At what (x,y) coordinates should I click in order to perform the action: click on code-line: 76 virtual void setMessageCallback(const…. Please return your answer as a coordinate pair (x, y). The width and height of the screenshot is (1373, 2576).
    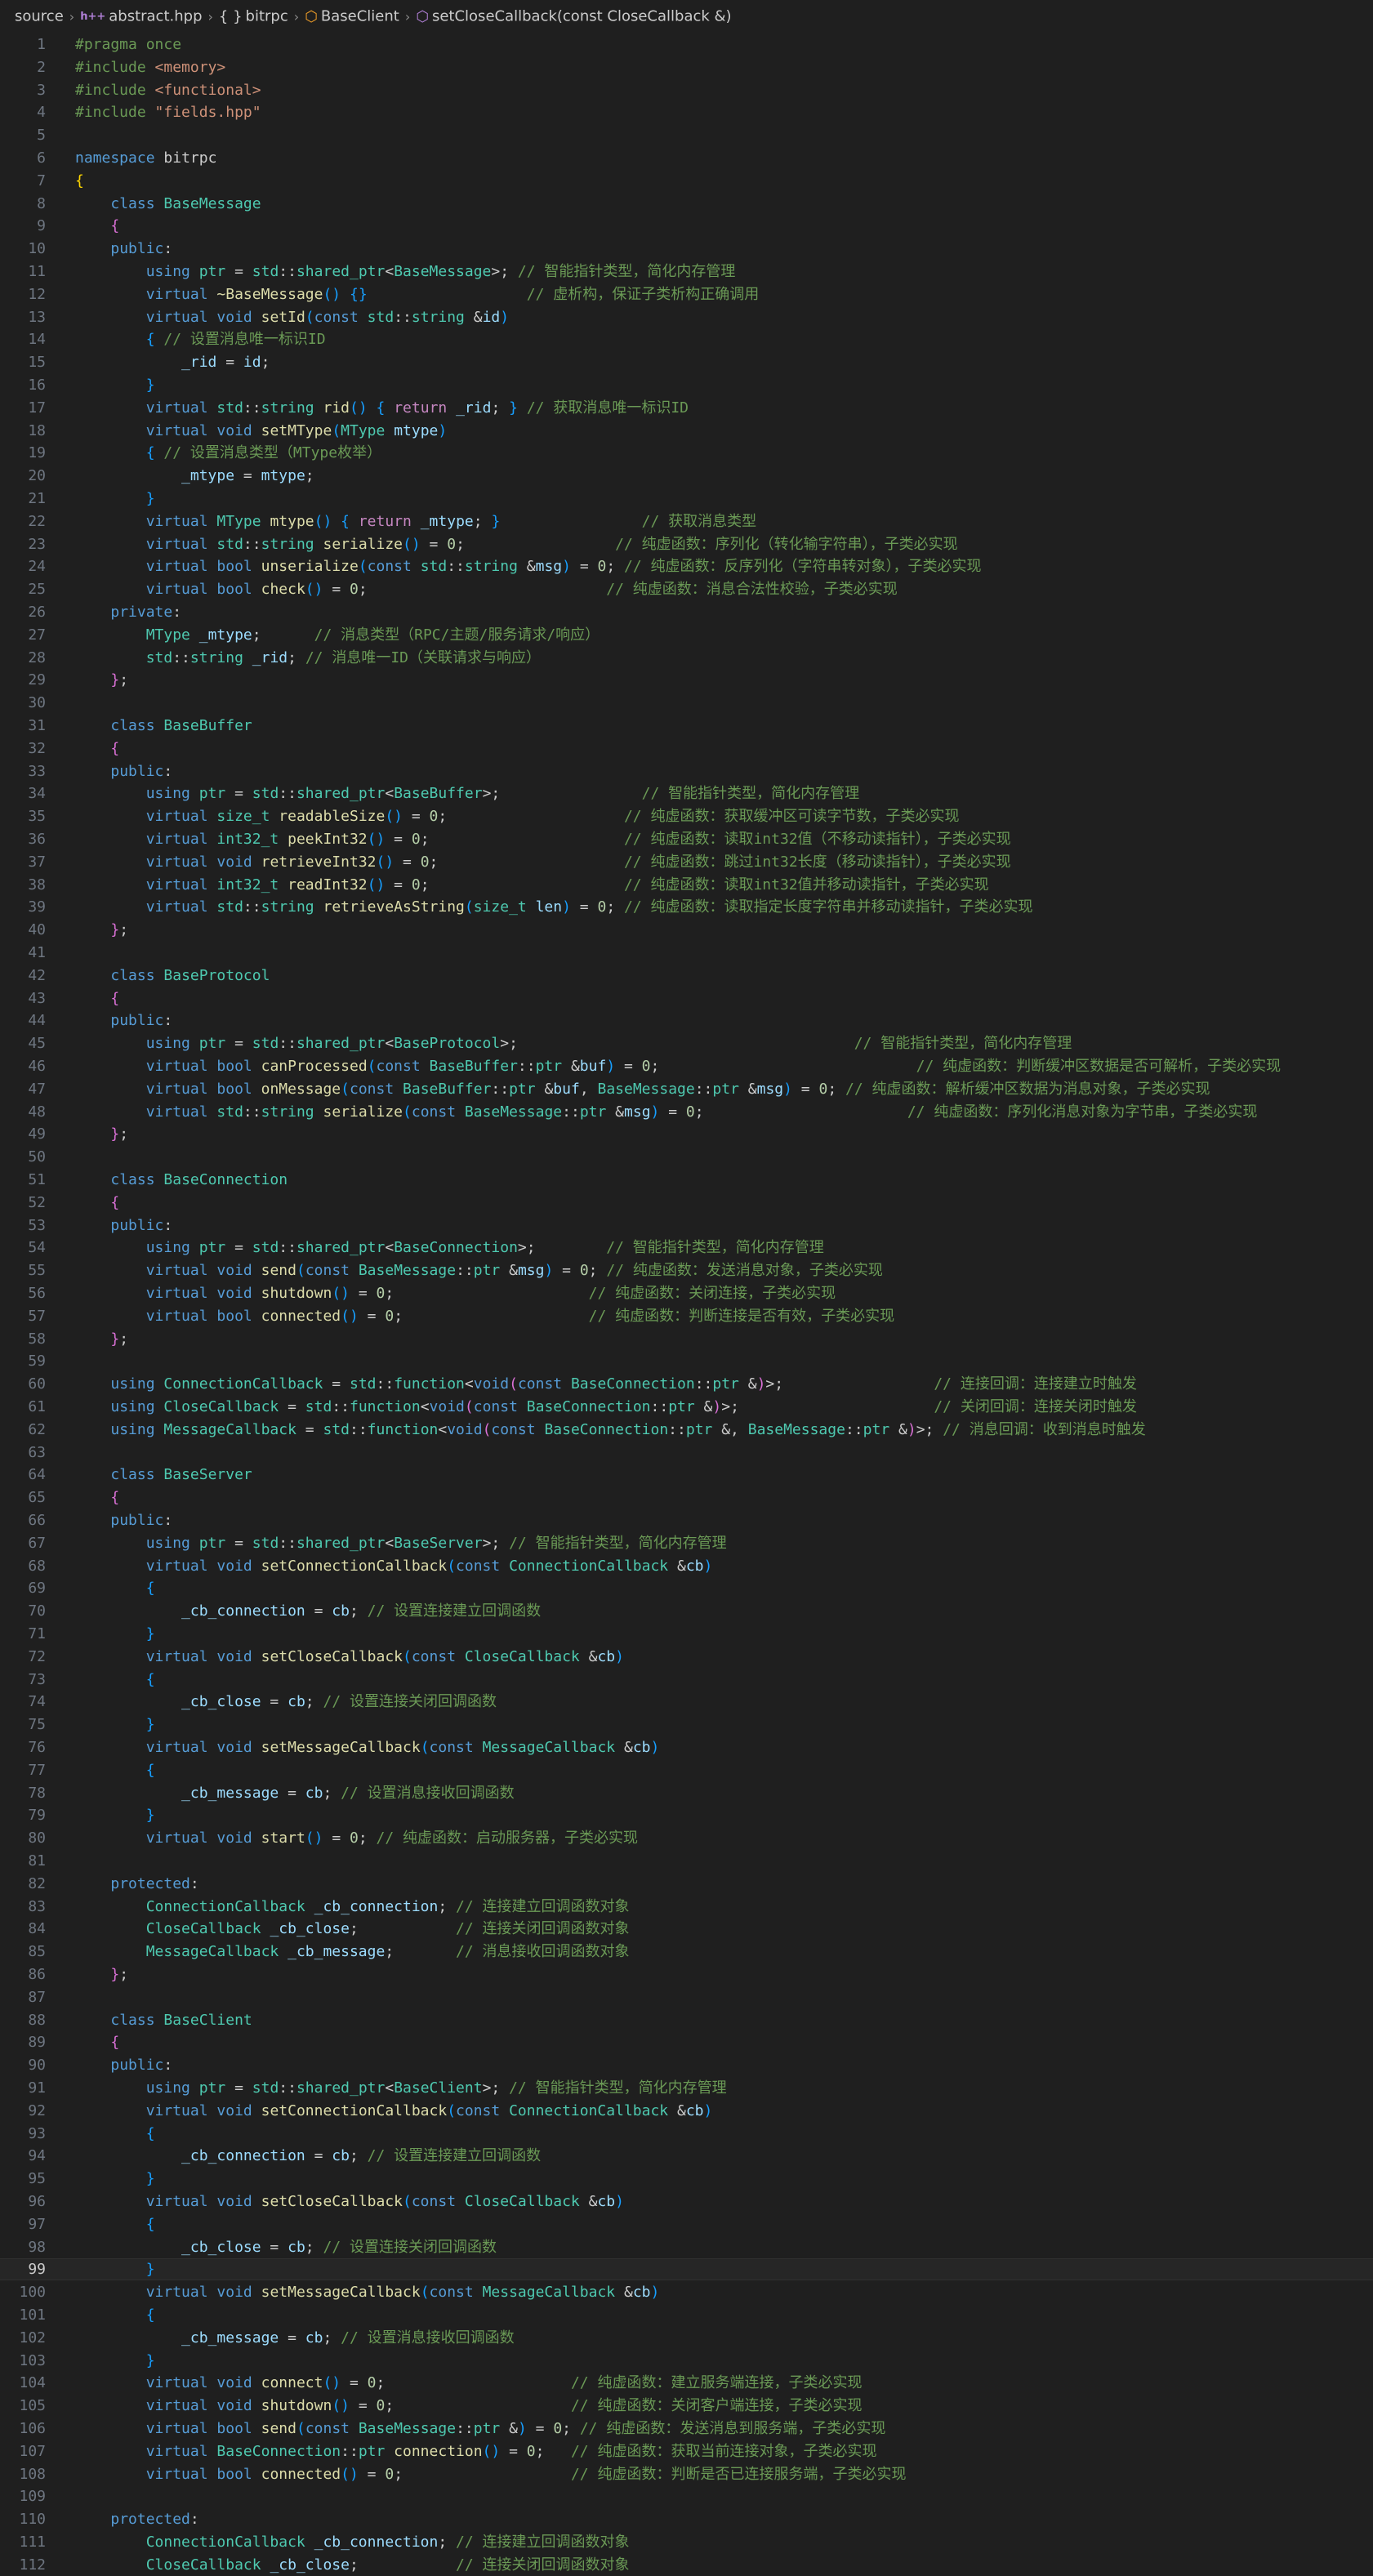
    Looking at the image, I should click on (686, 1747).